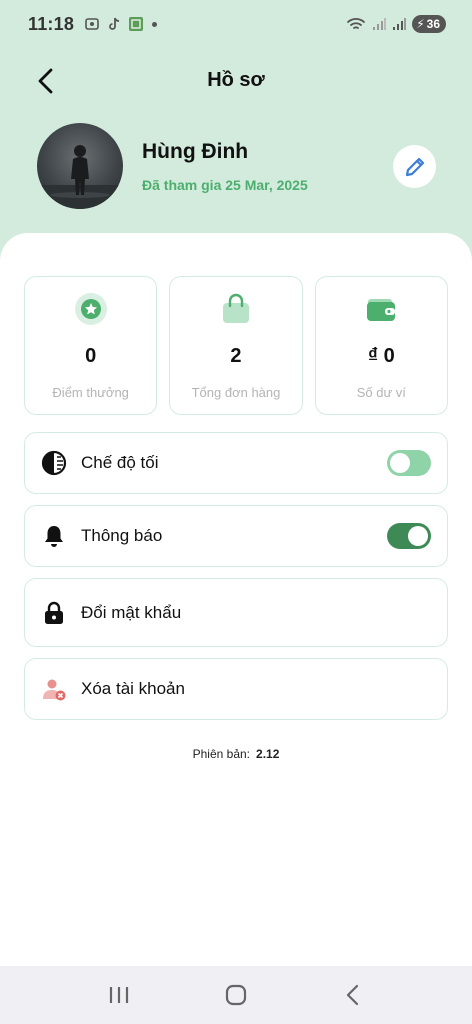 This screenshot has height=1024, width=472. What do you see at coordinates (236, 689) in the screenshot?
I see `setting-delete-account: Xóa tài khoản` at bounding box center [236, 689].